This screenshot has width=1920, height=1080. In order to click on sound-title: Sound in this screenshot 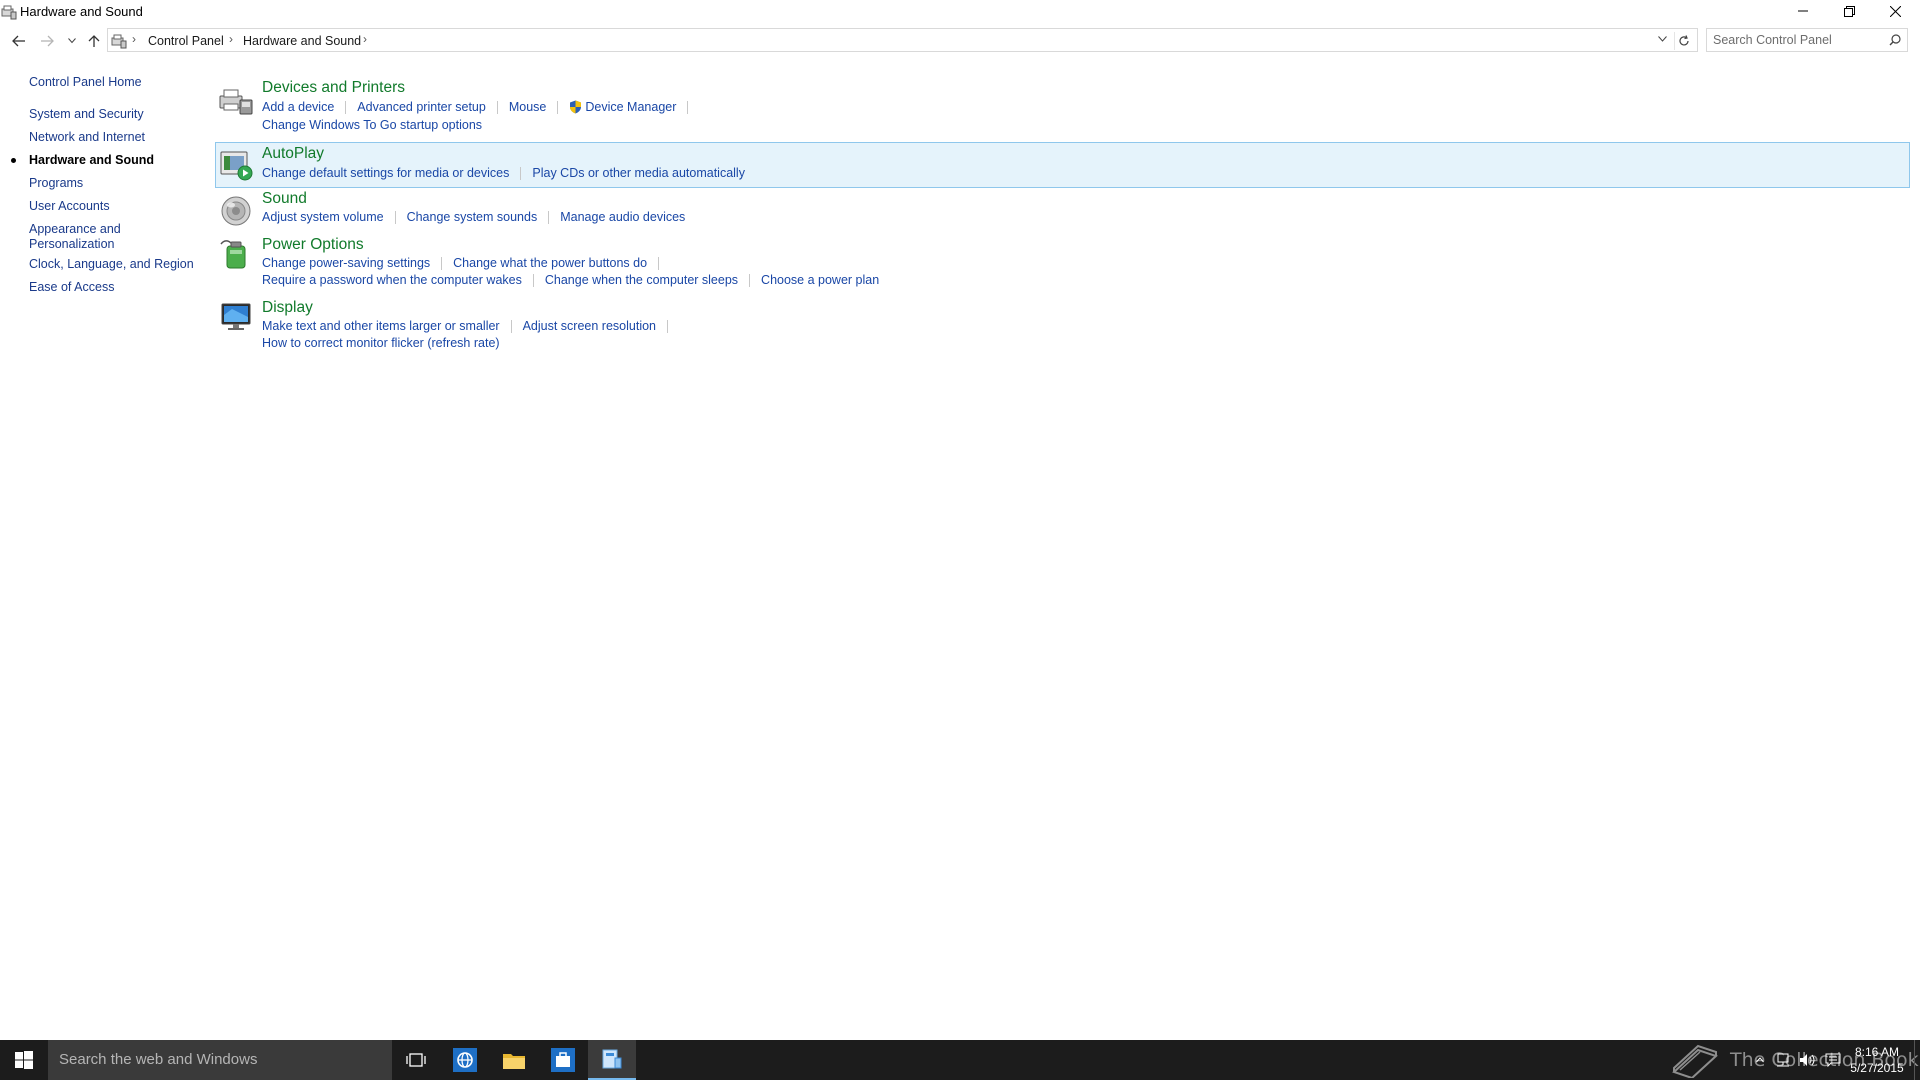, I will do `click(284, 199)`.